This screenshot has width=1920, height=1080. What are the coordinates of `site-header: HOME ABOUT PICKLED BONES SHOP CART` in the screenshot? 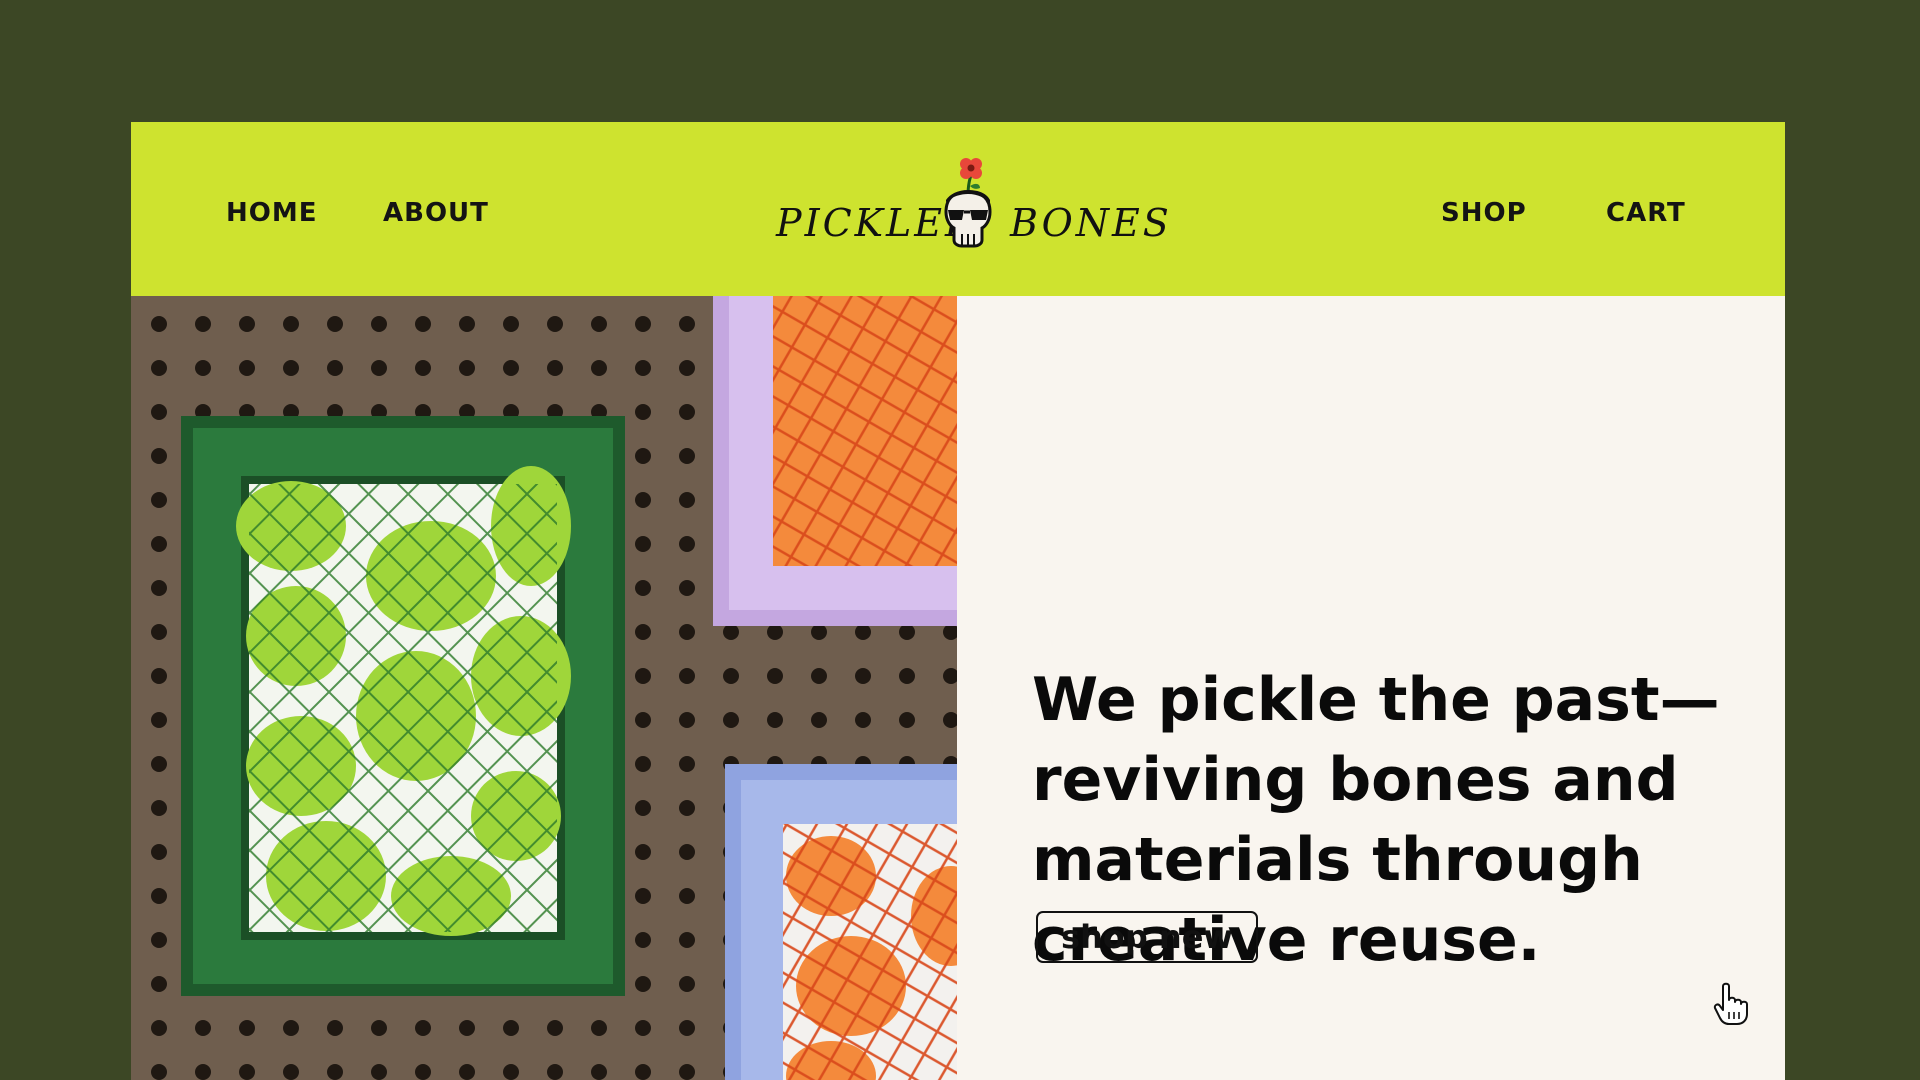 It's located at (958, 209).